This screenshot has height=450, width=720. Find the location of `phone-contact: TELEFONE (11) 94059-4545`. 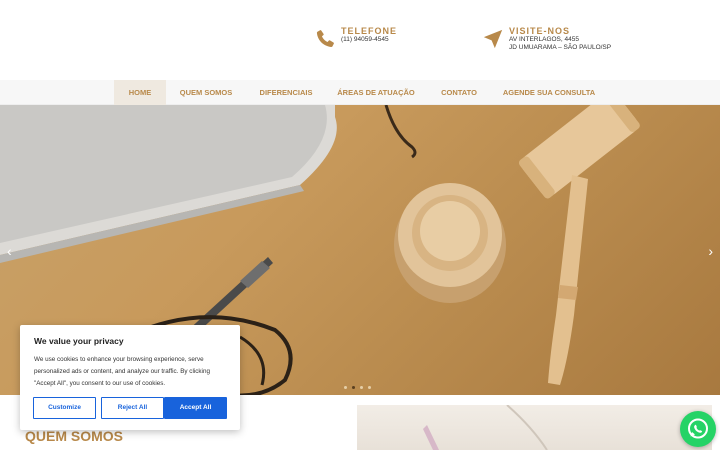

phone-contact: TELEFONE (11) 94059-4545 is located at coordinates (355, 38).